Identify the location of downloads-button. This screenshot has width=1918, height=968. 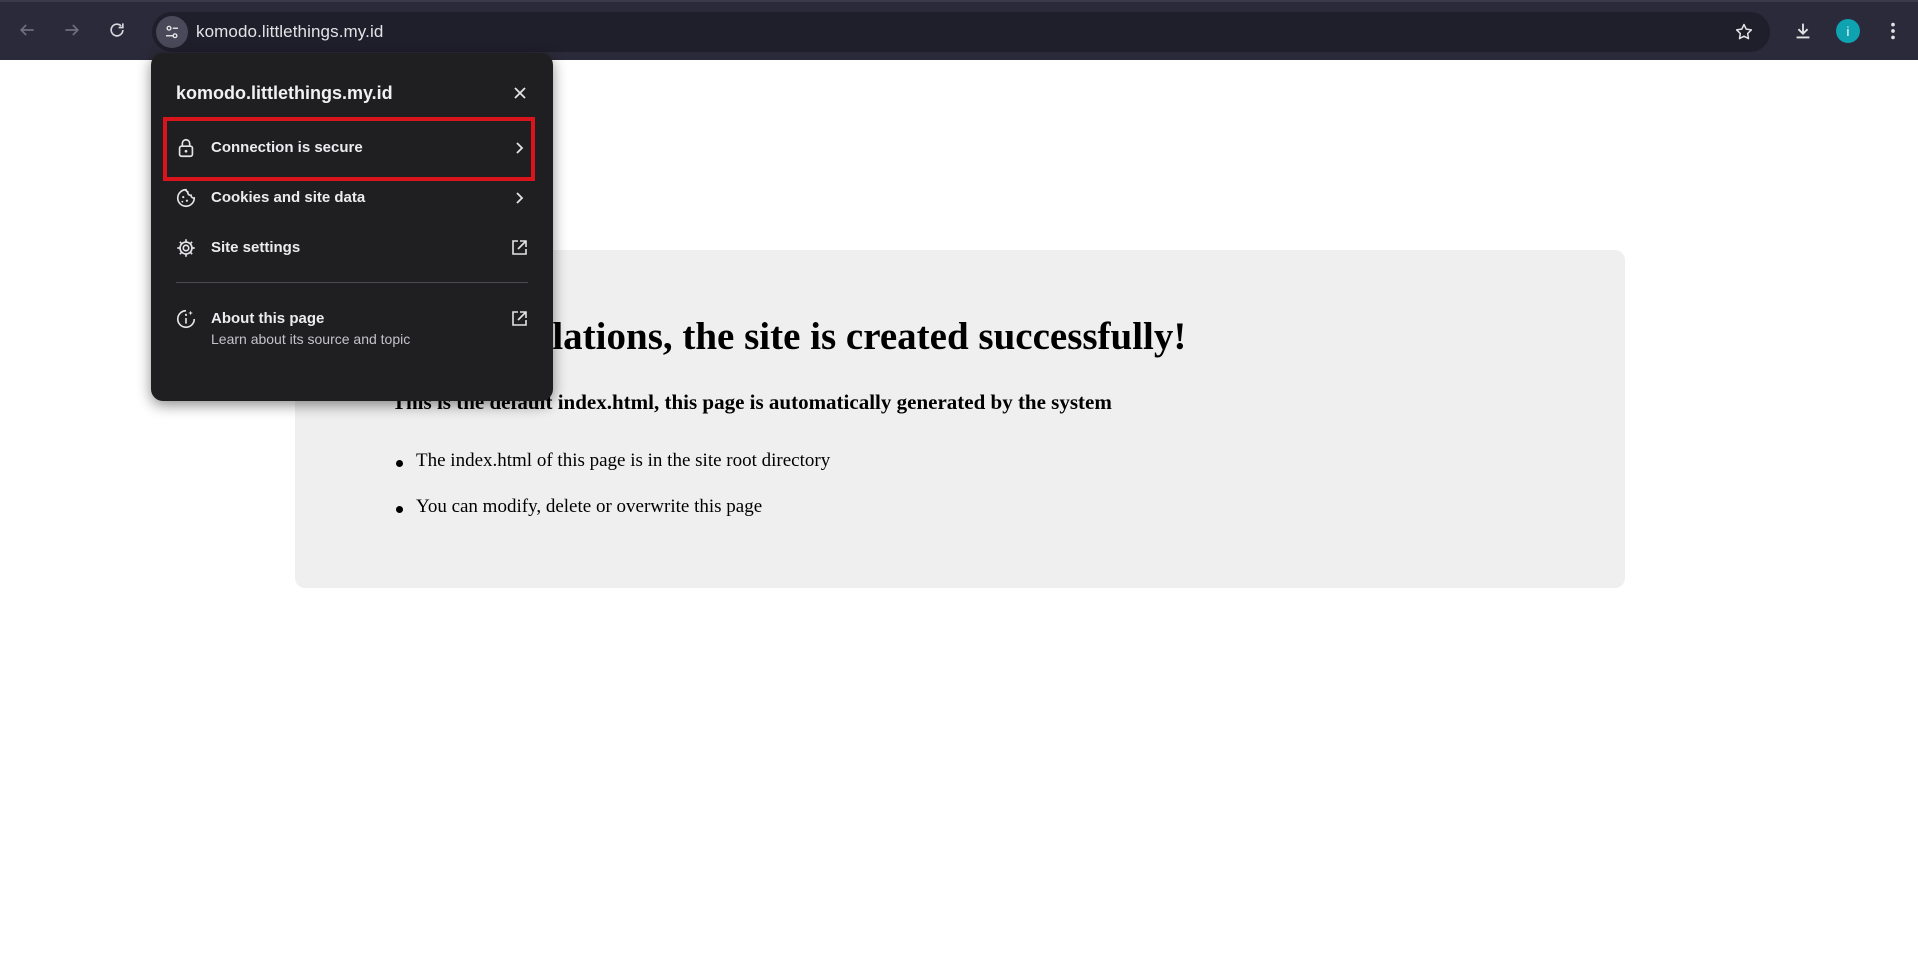
(1803, 31).